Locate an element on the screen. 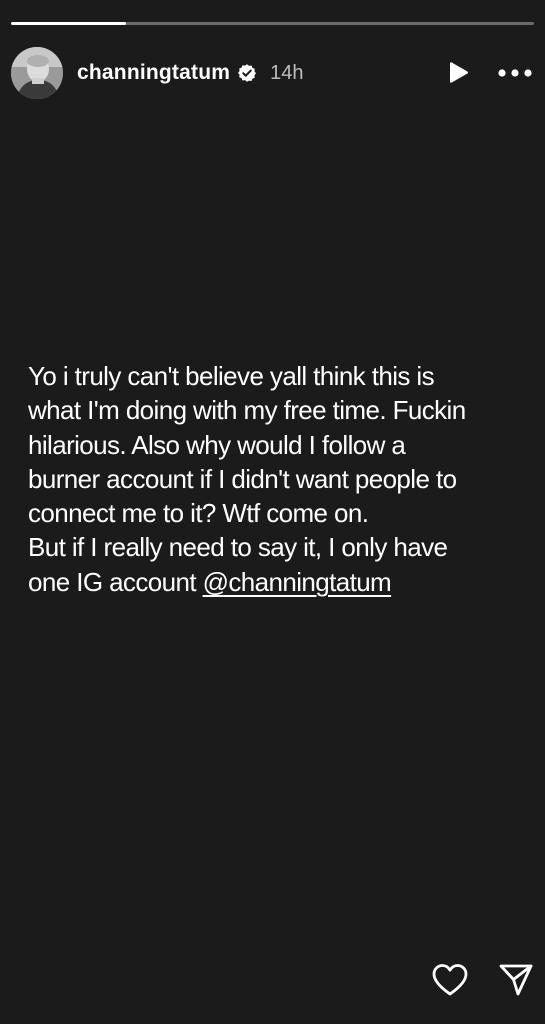 The height and width of the screenshot is (1024, 545). story-text-prefix: one IG account is located at coordinates (115, 581).